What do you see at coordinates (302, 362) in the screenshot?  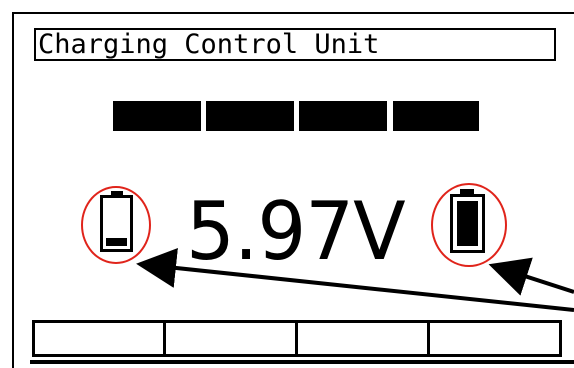 I see `bottom-divider` at bounding box center [302, 362].